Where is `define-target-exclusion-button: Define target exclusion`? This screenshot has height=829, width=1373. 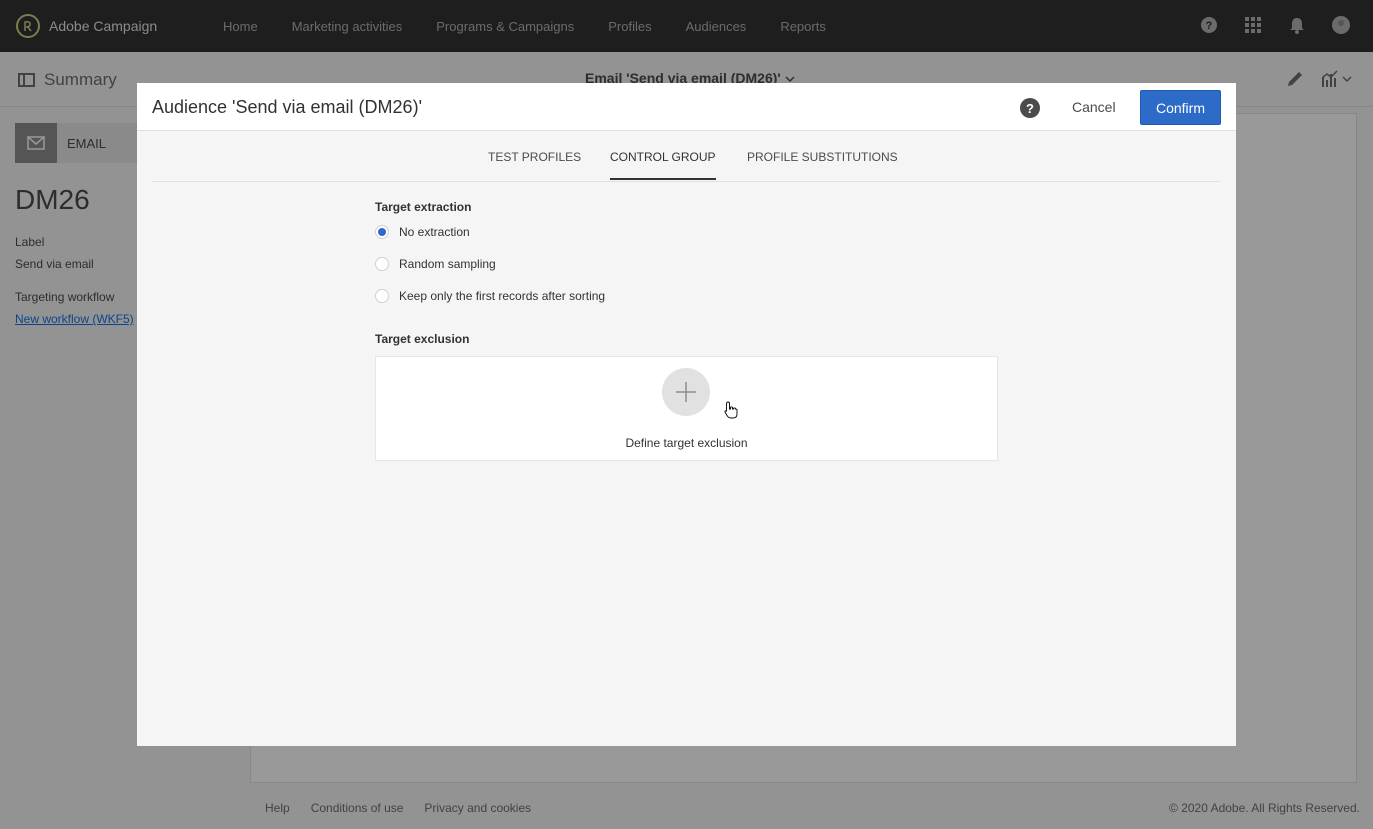 define-target-exclusion-button: Define target exclusion is located at coordinates (686, 408).